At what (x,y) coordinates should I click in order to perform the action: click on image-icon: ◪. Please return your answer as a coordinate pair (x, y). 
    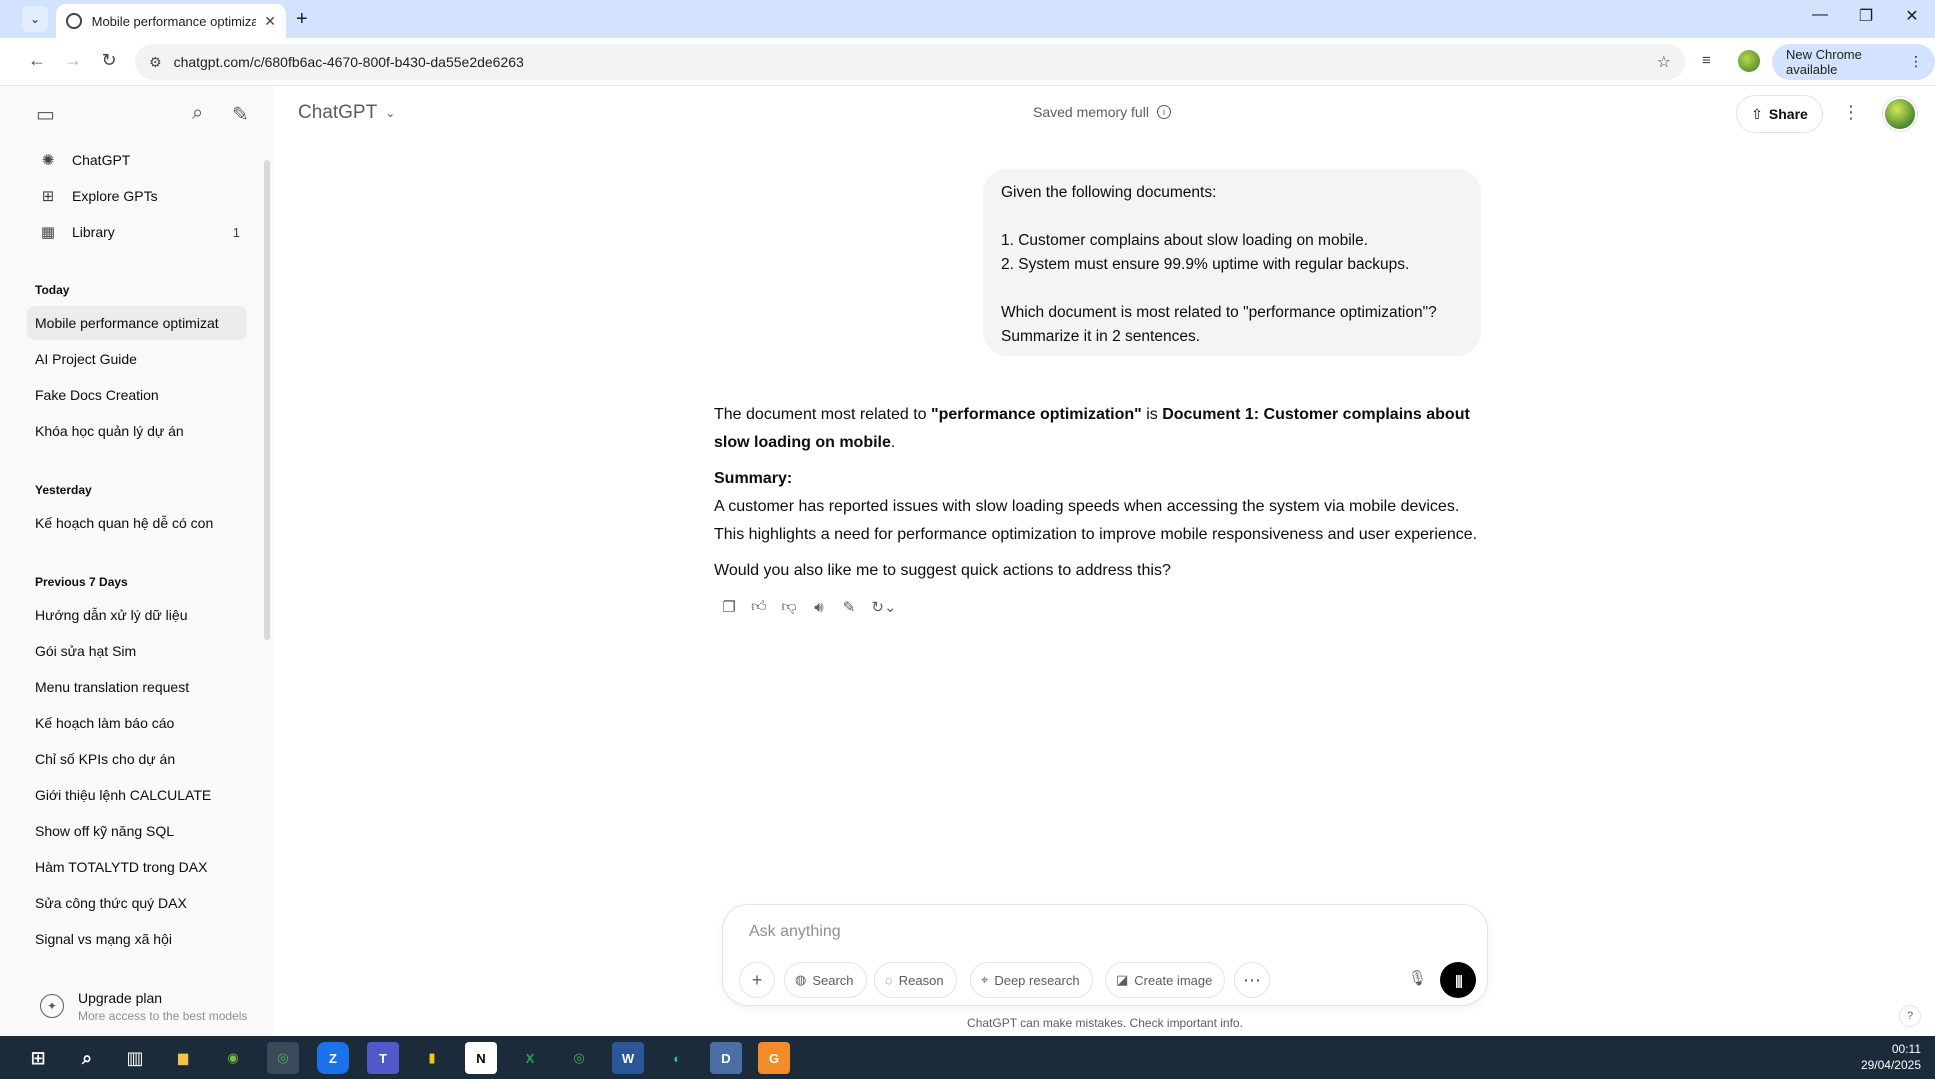
    Looking at the image, I should click on (1122, 979).